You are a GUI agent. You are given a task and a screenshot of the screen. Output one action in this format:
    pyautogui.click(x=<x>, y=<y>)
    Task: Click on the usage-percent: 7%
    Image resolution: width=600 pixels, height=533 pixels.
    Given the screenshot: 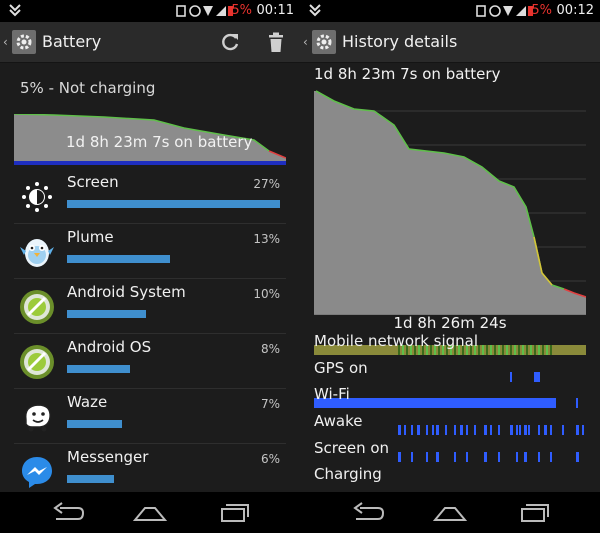 What is the action you would take?
    pyautogui.click(x=270, y=404)
    